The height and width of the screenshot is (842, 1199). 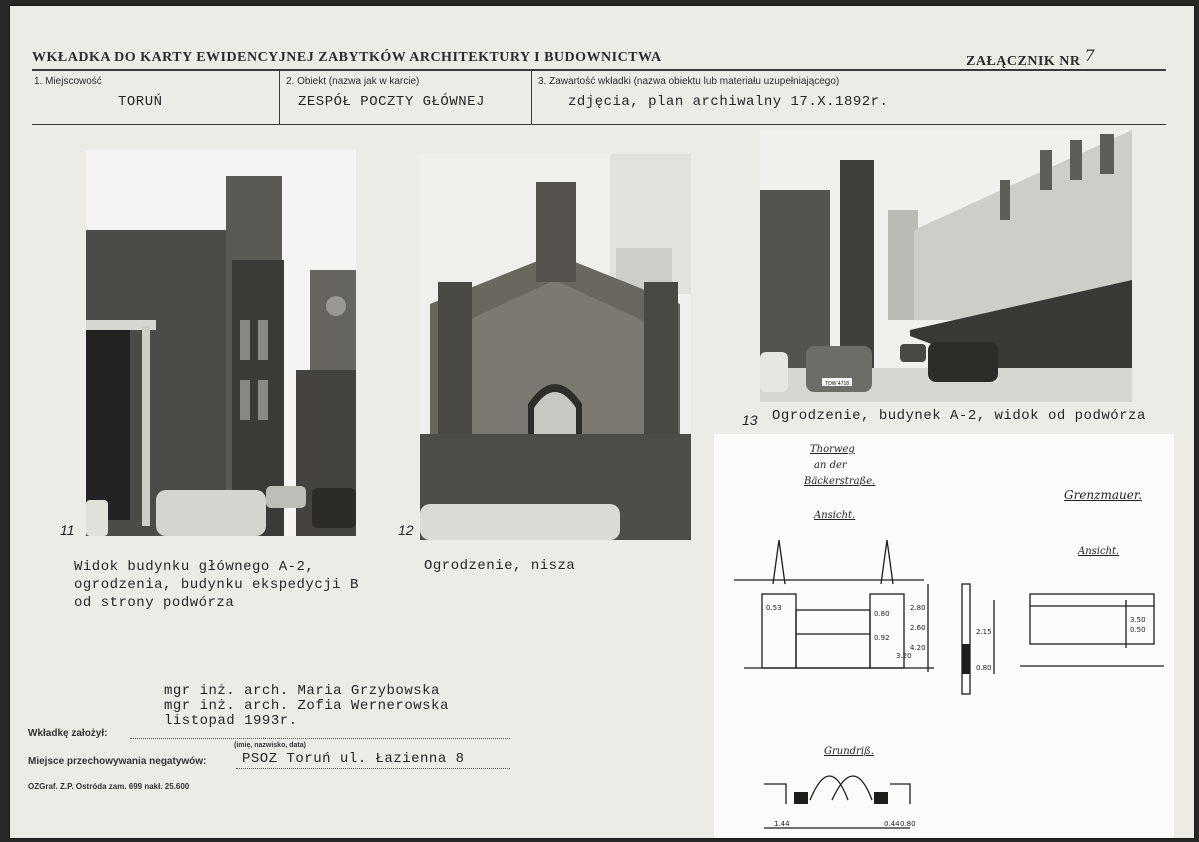 What do you see at coordinates (1023, 61) in the screenshot?
I see `attachment-label-text: ZAŁĄCZNIK NR` at bounding box center [1023, 61].